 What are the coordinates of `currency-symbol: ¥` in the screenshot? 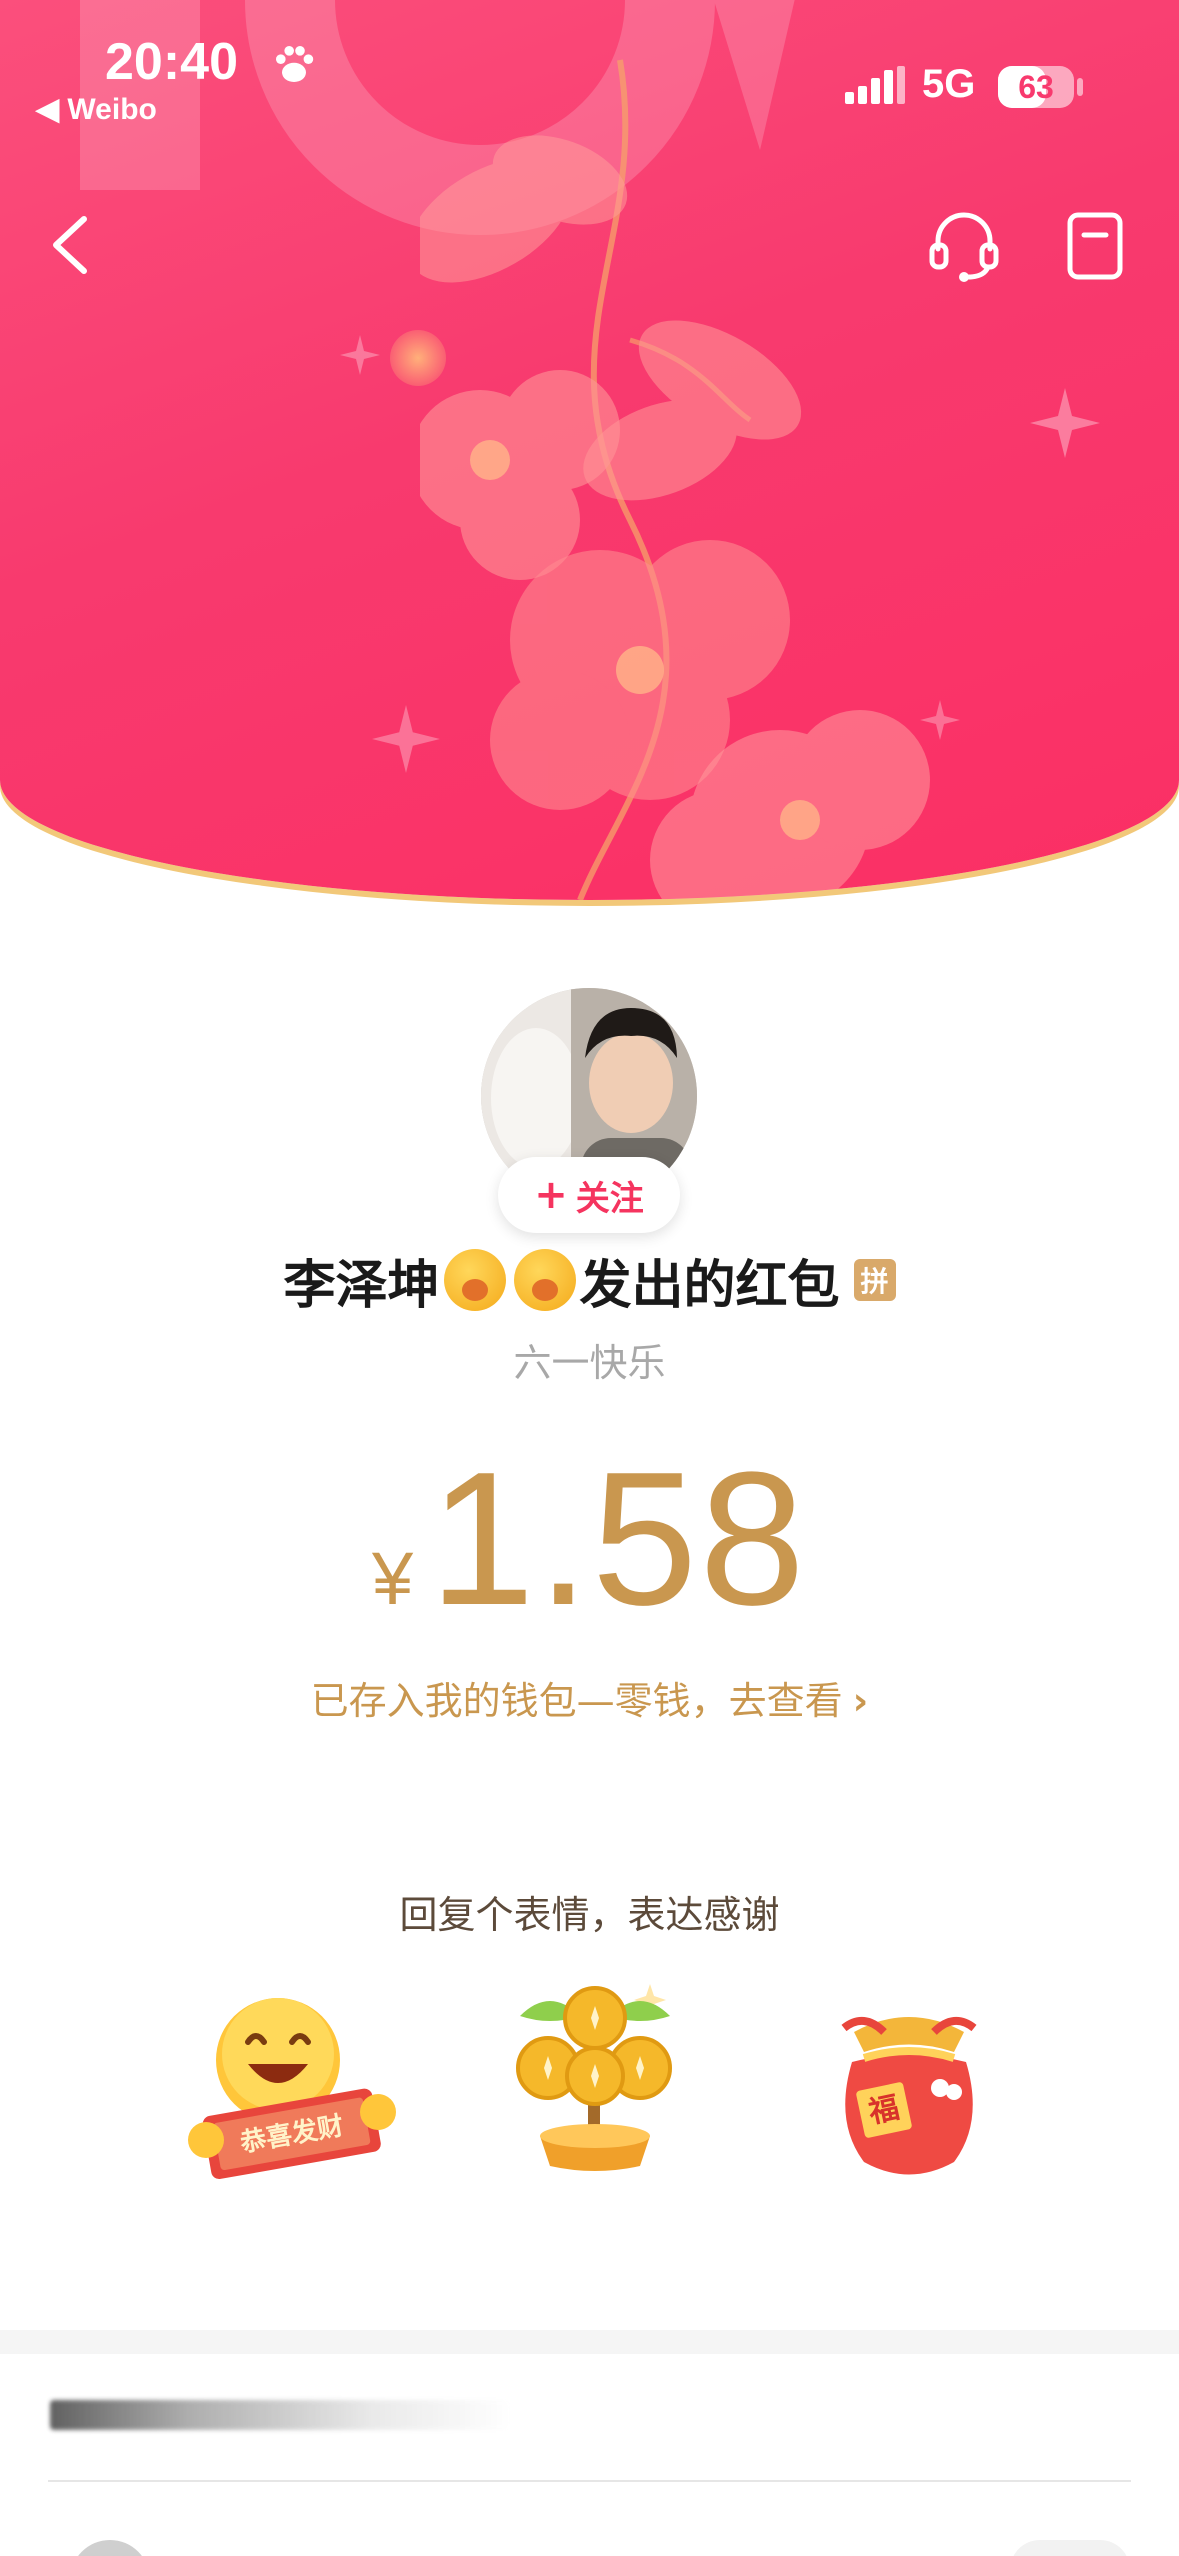 It's located at (393, 1578).